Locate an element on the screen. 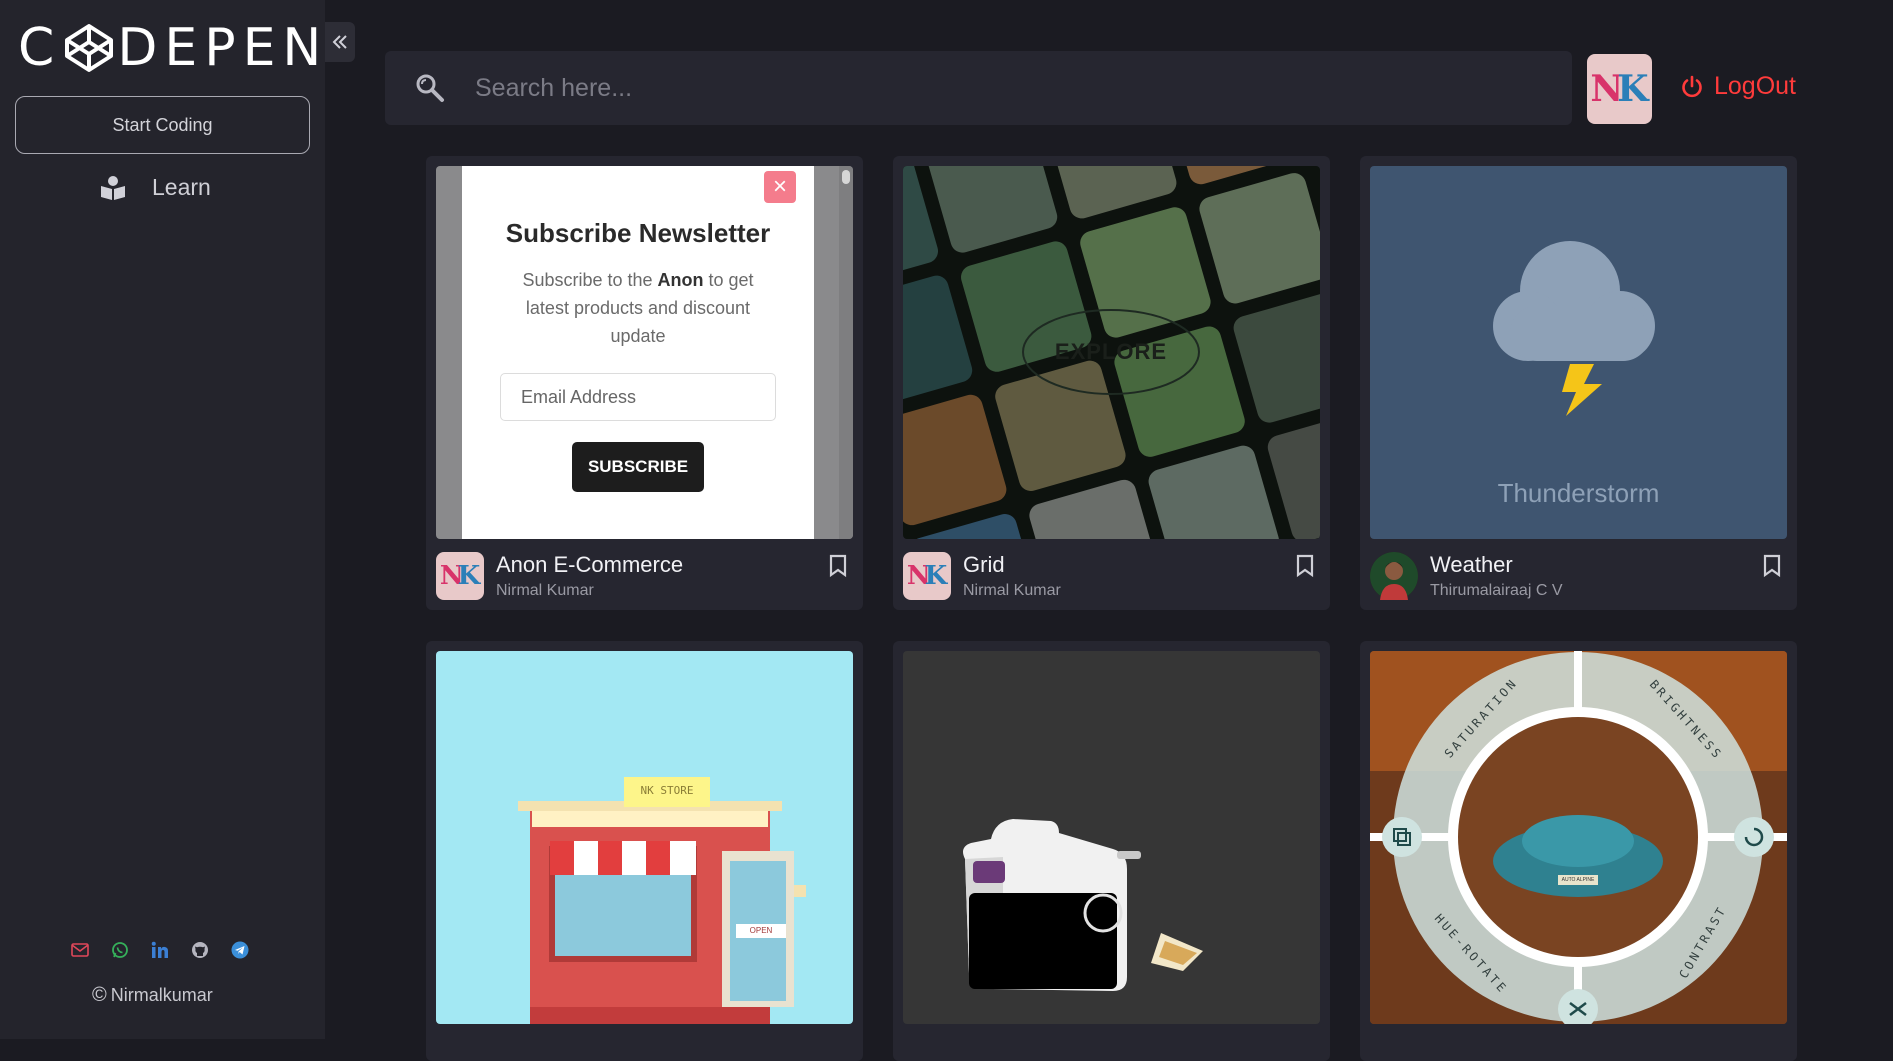 This screenshot has width=1893, height=1061. double-chevron-left-icon is located at coordinates (339, 42).